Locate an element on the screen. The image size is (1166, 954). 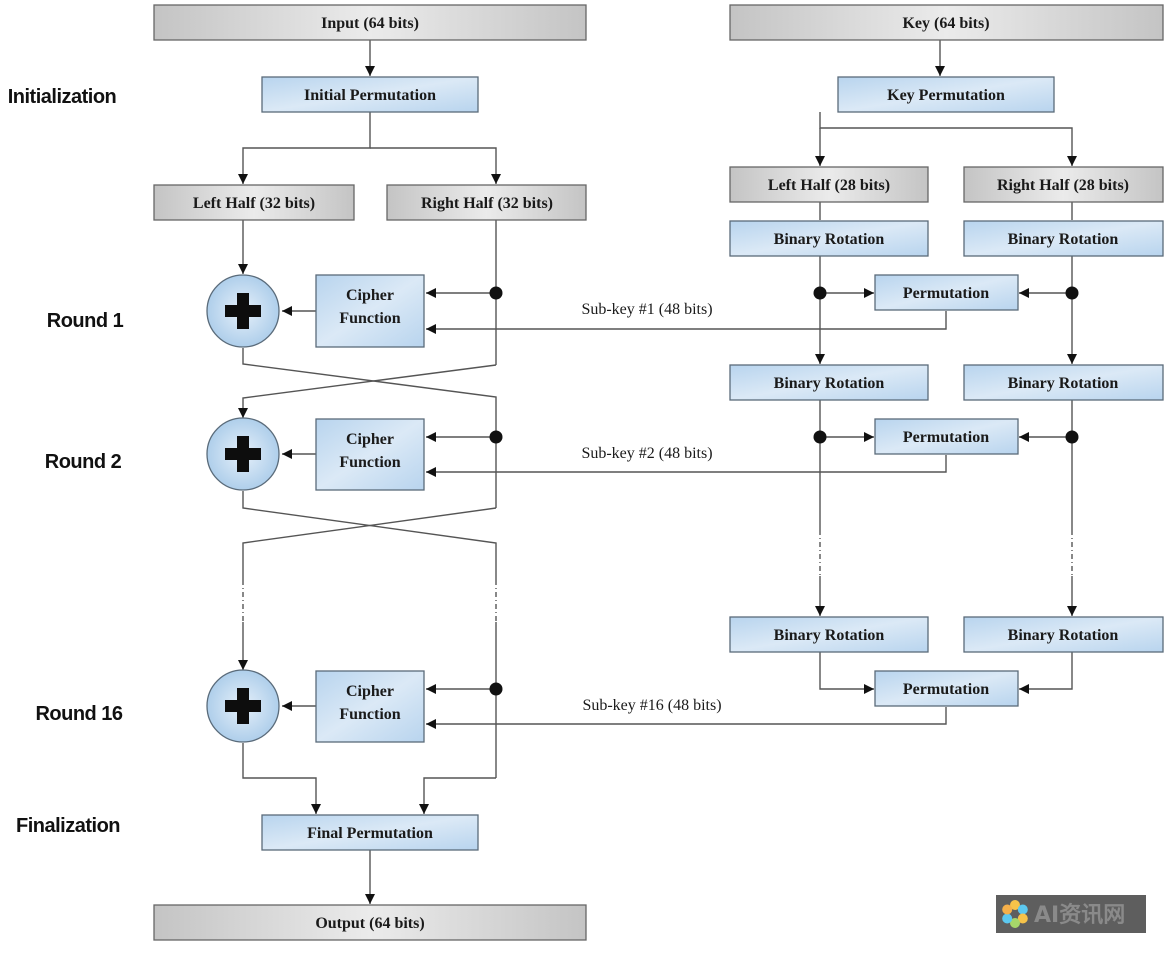
binary-rotation-right-round-1: Binary Rotation is located at coordinates (1063, 238).